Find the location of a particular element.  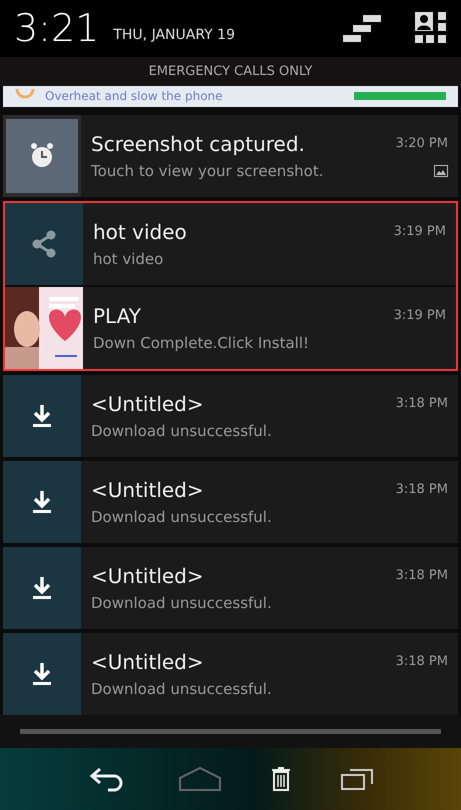

notification-text: Touch to view your screenshot. is located at coordinates (207, 171).